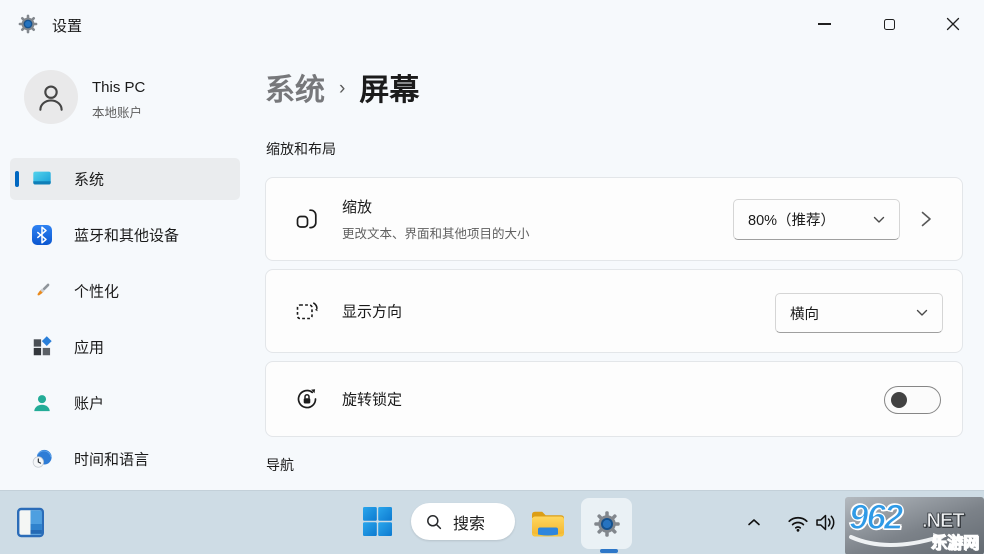 The width and height of the screenshot is (984, 554). Describe the element at coordinates (17, 179) in the screenshot. I see `selected-indicator` at that location.